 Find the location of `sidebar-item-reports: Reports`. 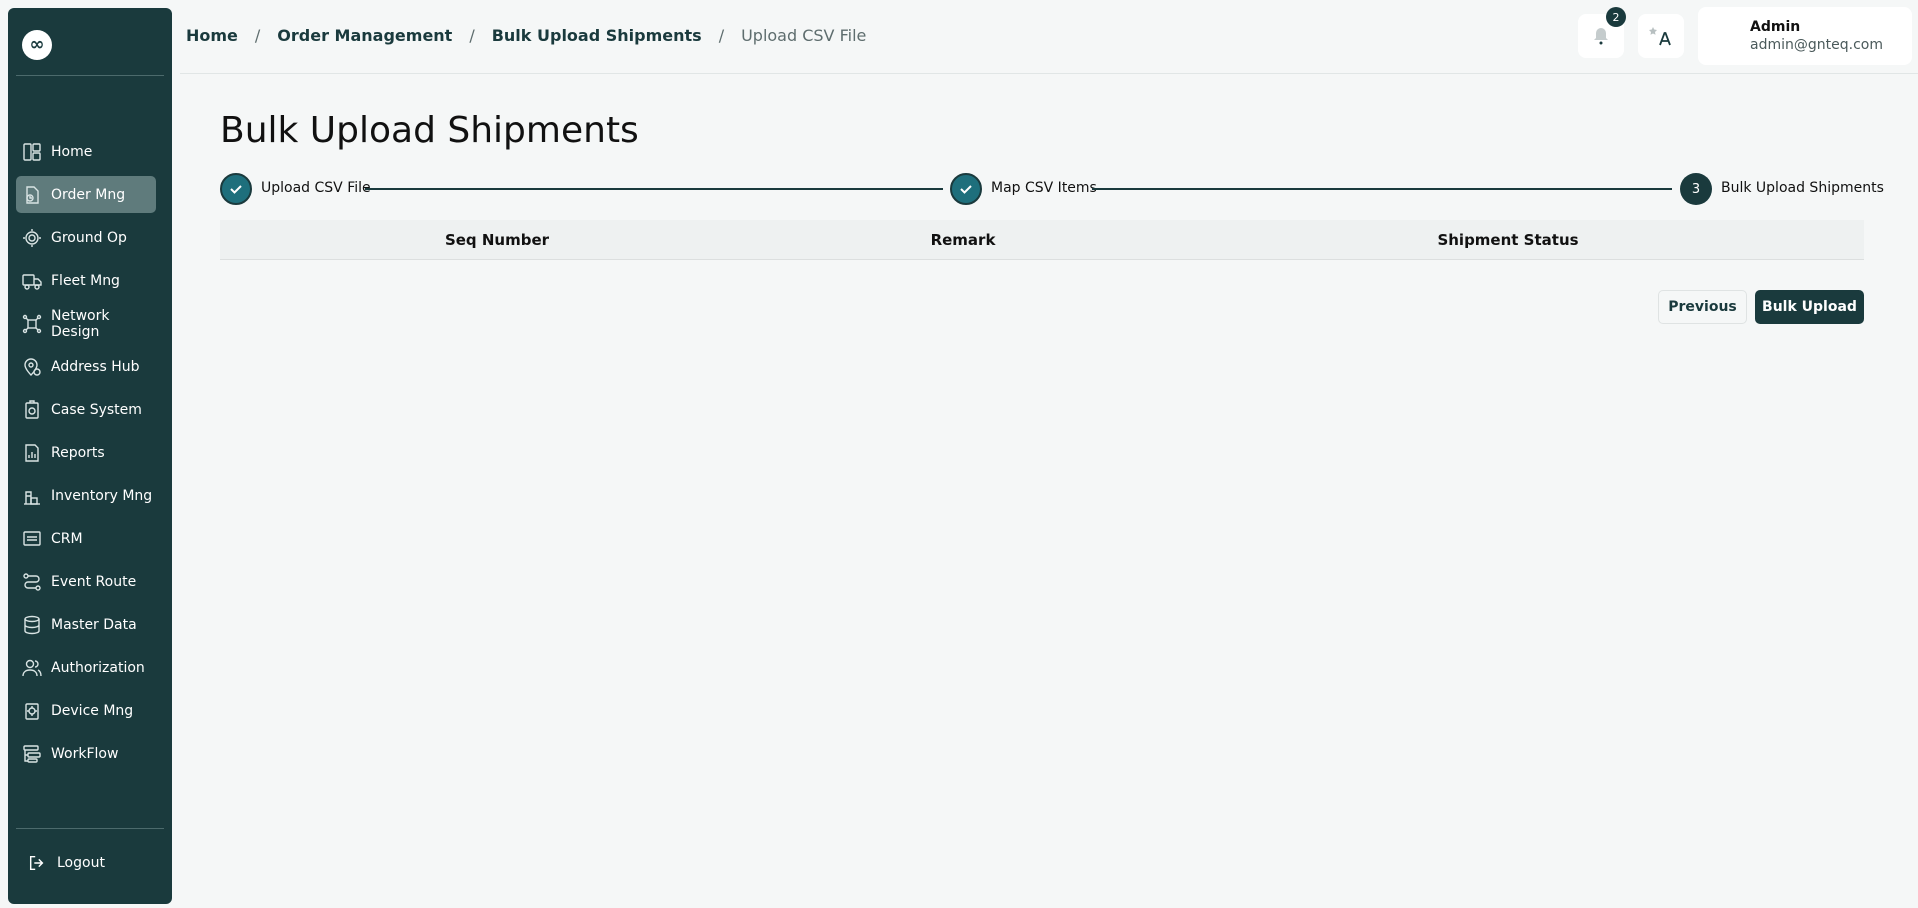

sidebar-item-reports: Reports is located at coordinates (86, 452).